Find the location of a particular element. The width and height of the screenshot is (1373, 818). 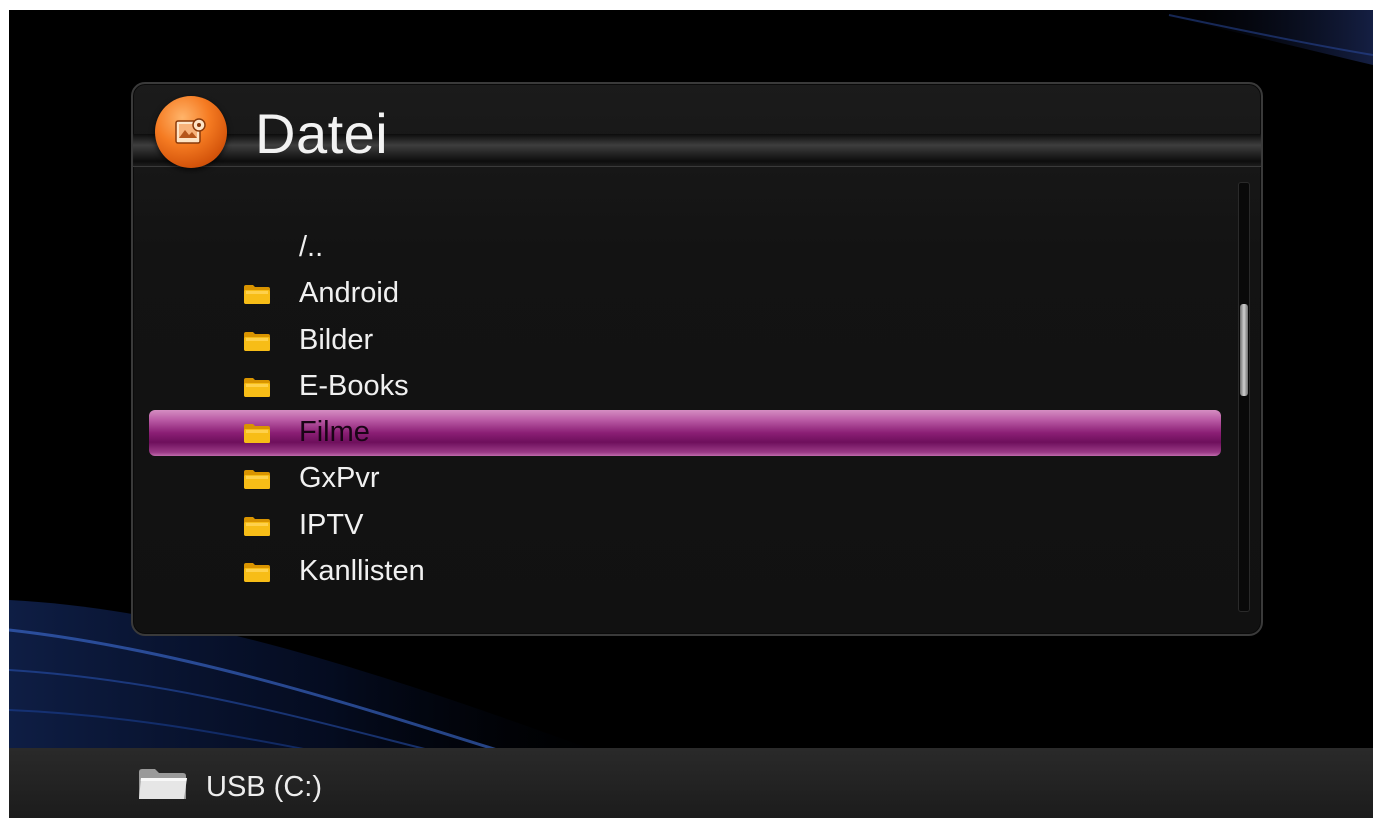

device-label: USB (C:) is located at coordinates (264, 787).